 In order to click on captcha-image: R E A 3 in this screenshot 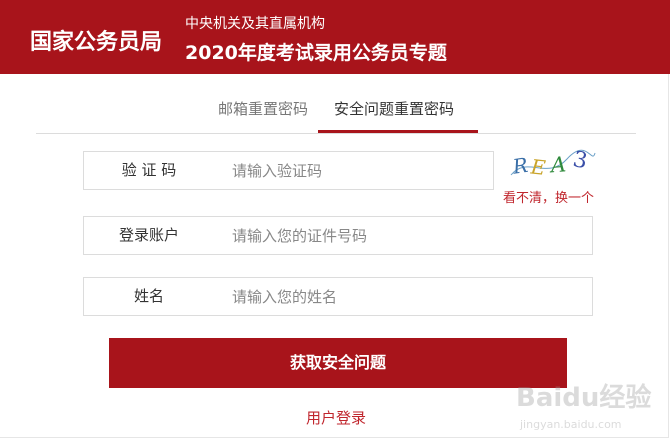, I will do `click(552, 164)`.